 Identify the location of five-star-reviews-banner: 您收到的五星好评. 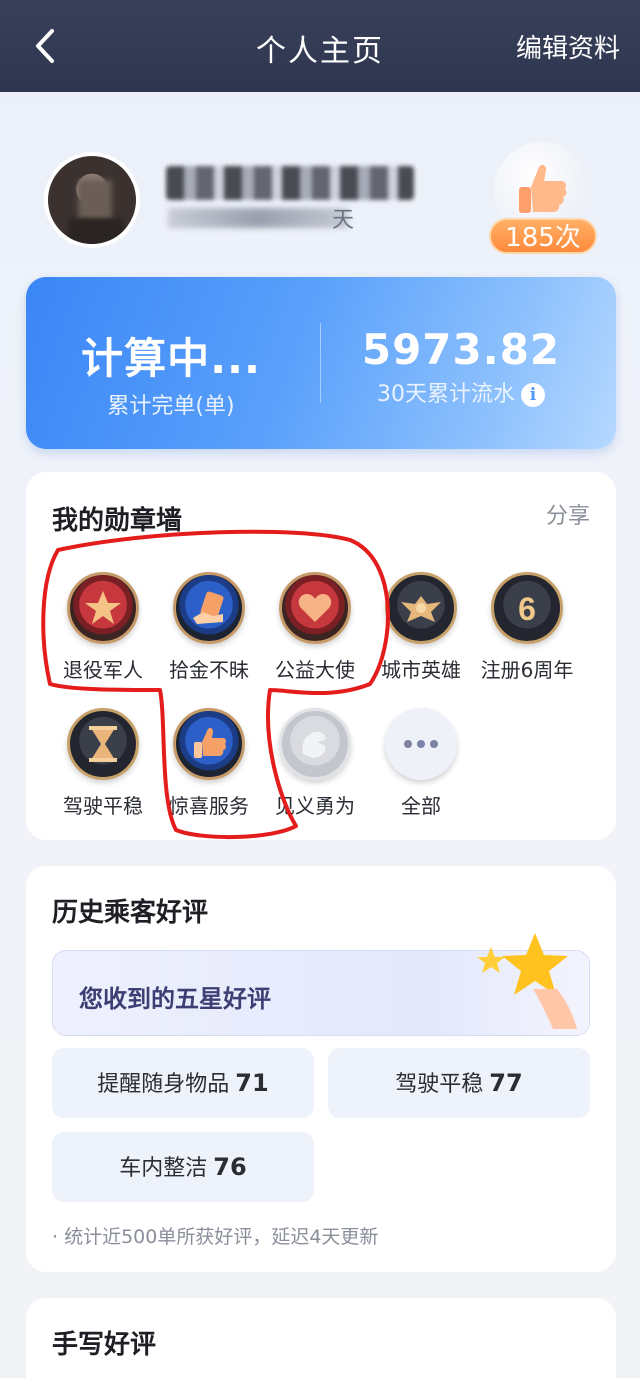
(321, 984).